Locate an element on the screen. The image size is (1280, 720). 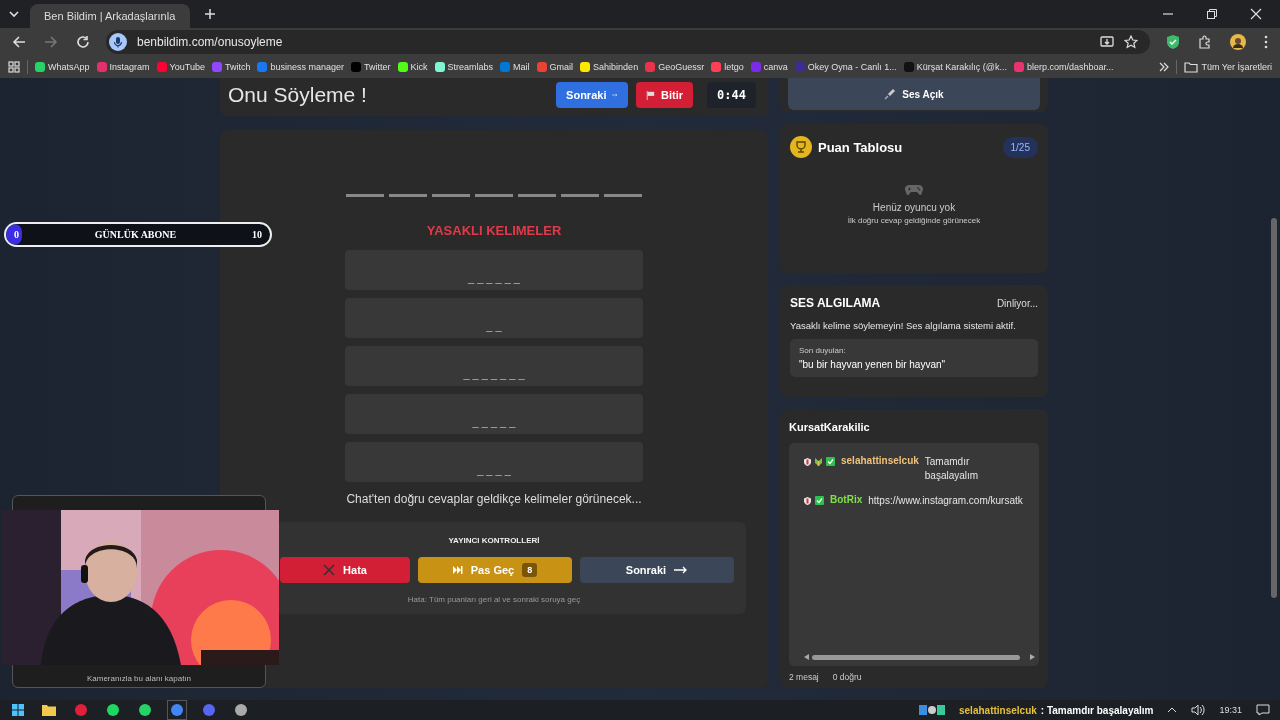
empty-title: Henüz oyuncu yok is located at coordinates (914, 207).